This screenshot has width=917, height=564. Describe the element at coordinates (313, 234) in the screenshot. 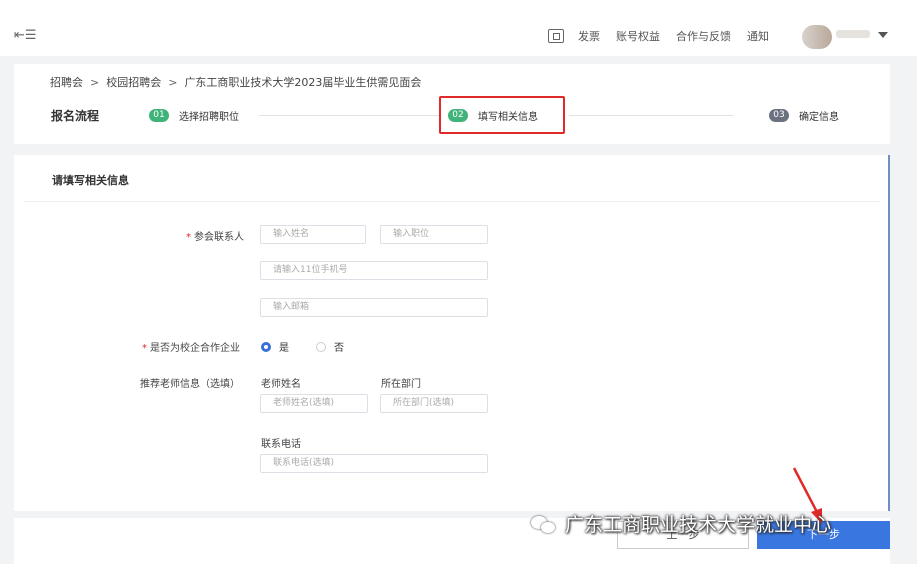

I see `contact-name-input: 输入姓名` at that location.